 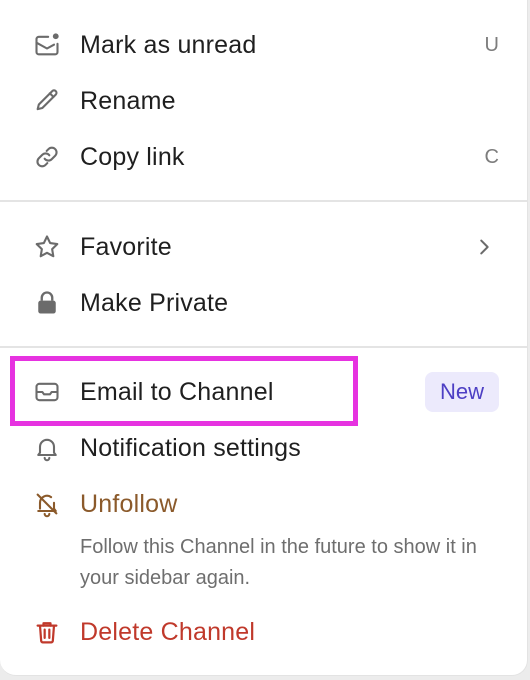 I want to click on menu-item-label: Mark as unread, so click(x=168, y=44).